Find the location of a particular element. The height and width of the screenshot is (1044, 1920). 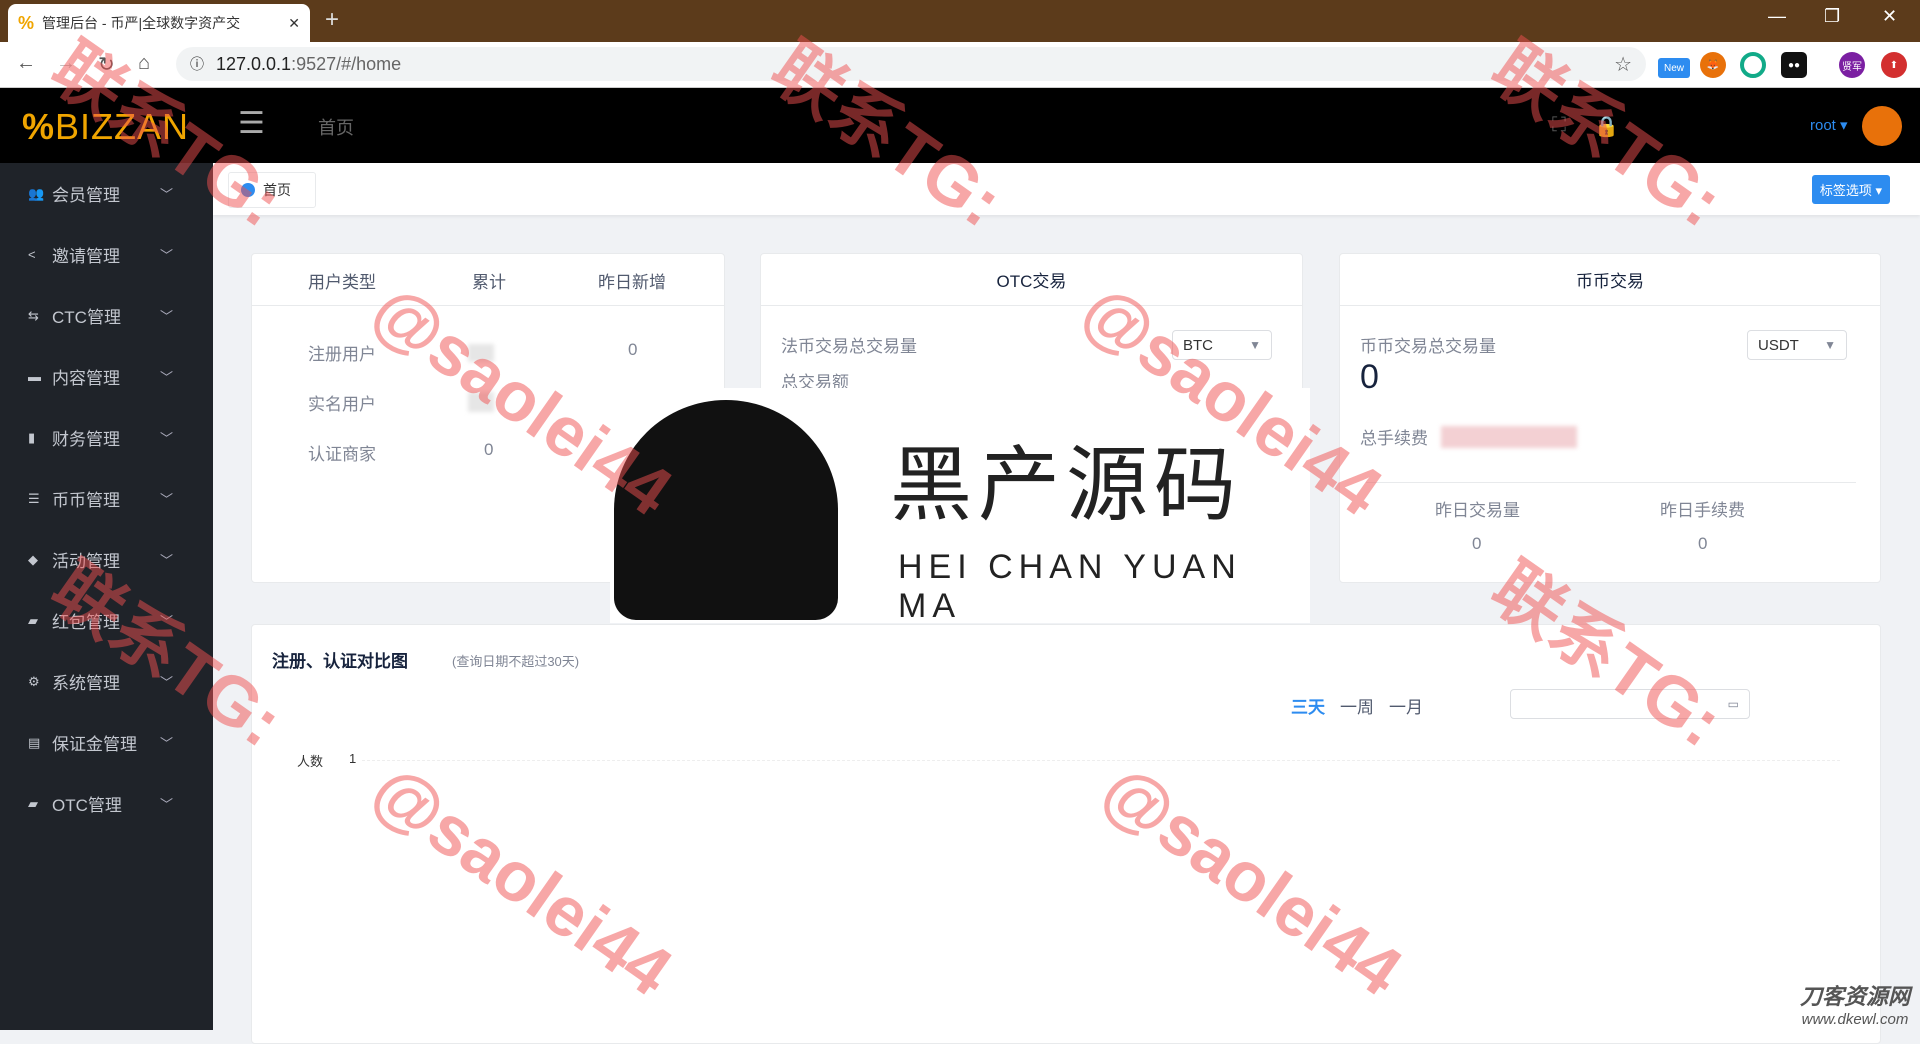

breadcrumb-home: 首页 is located at coordinates (336, 127).